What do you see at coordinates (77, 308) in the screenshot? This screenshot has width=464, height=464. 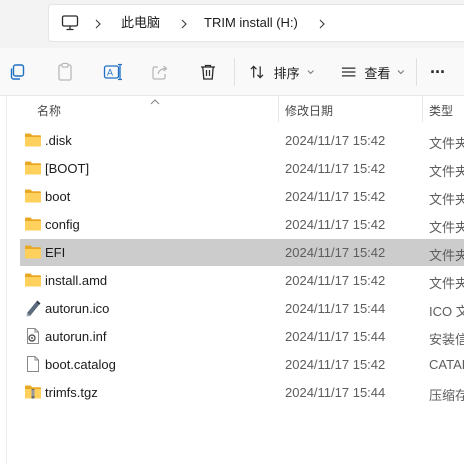 I see `file-name: autorun.ico` at bounding box center [77, 308].